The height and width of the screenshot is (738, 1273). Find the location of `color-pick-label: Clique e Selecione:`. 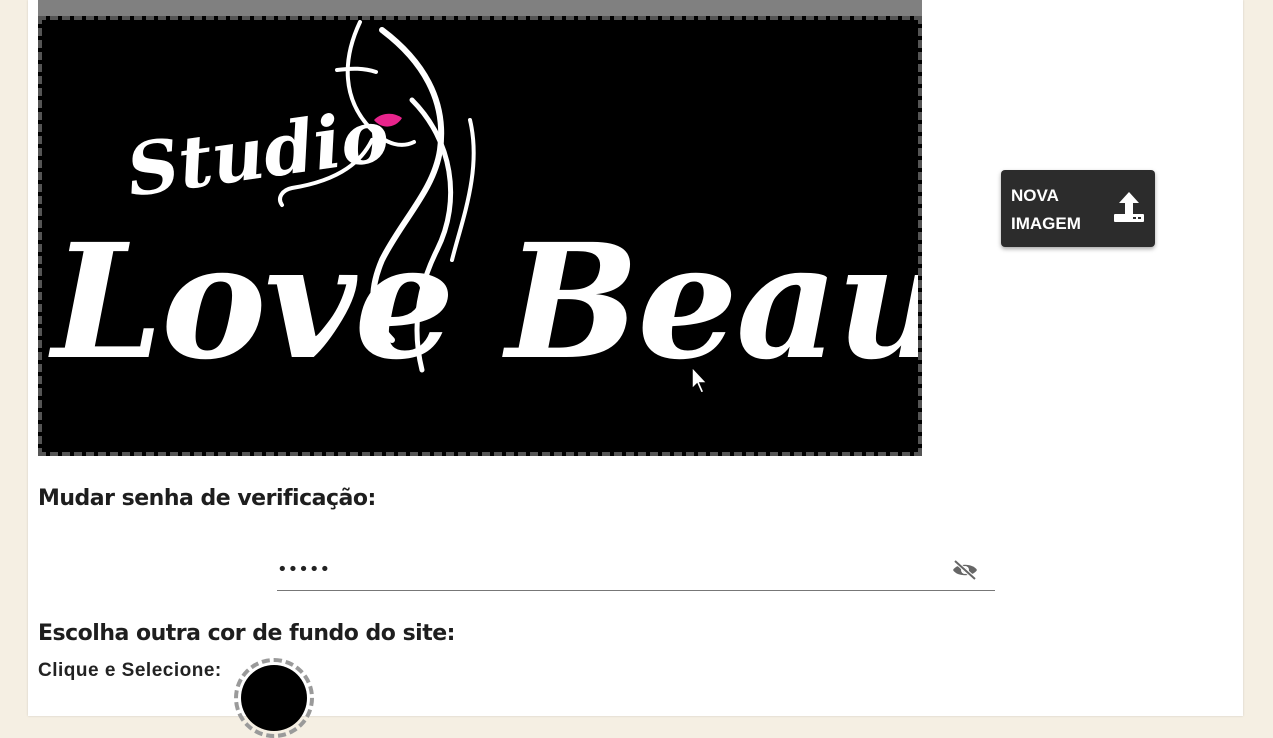

color-pick-label: Clique e Selecione: is located at coordinates (130, 670).